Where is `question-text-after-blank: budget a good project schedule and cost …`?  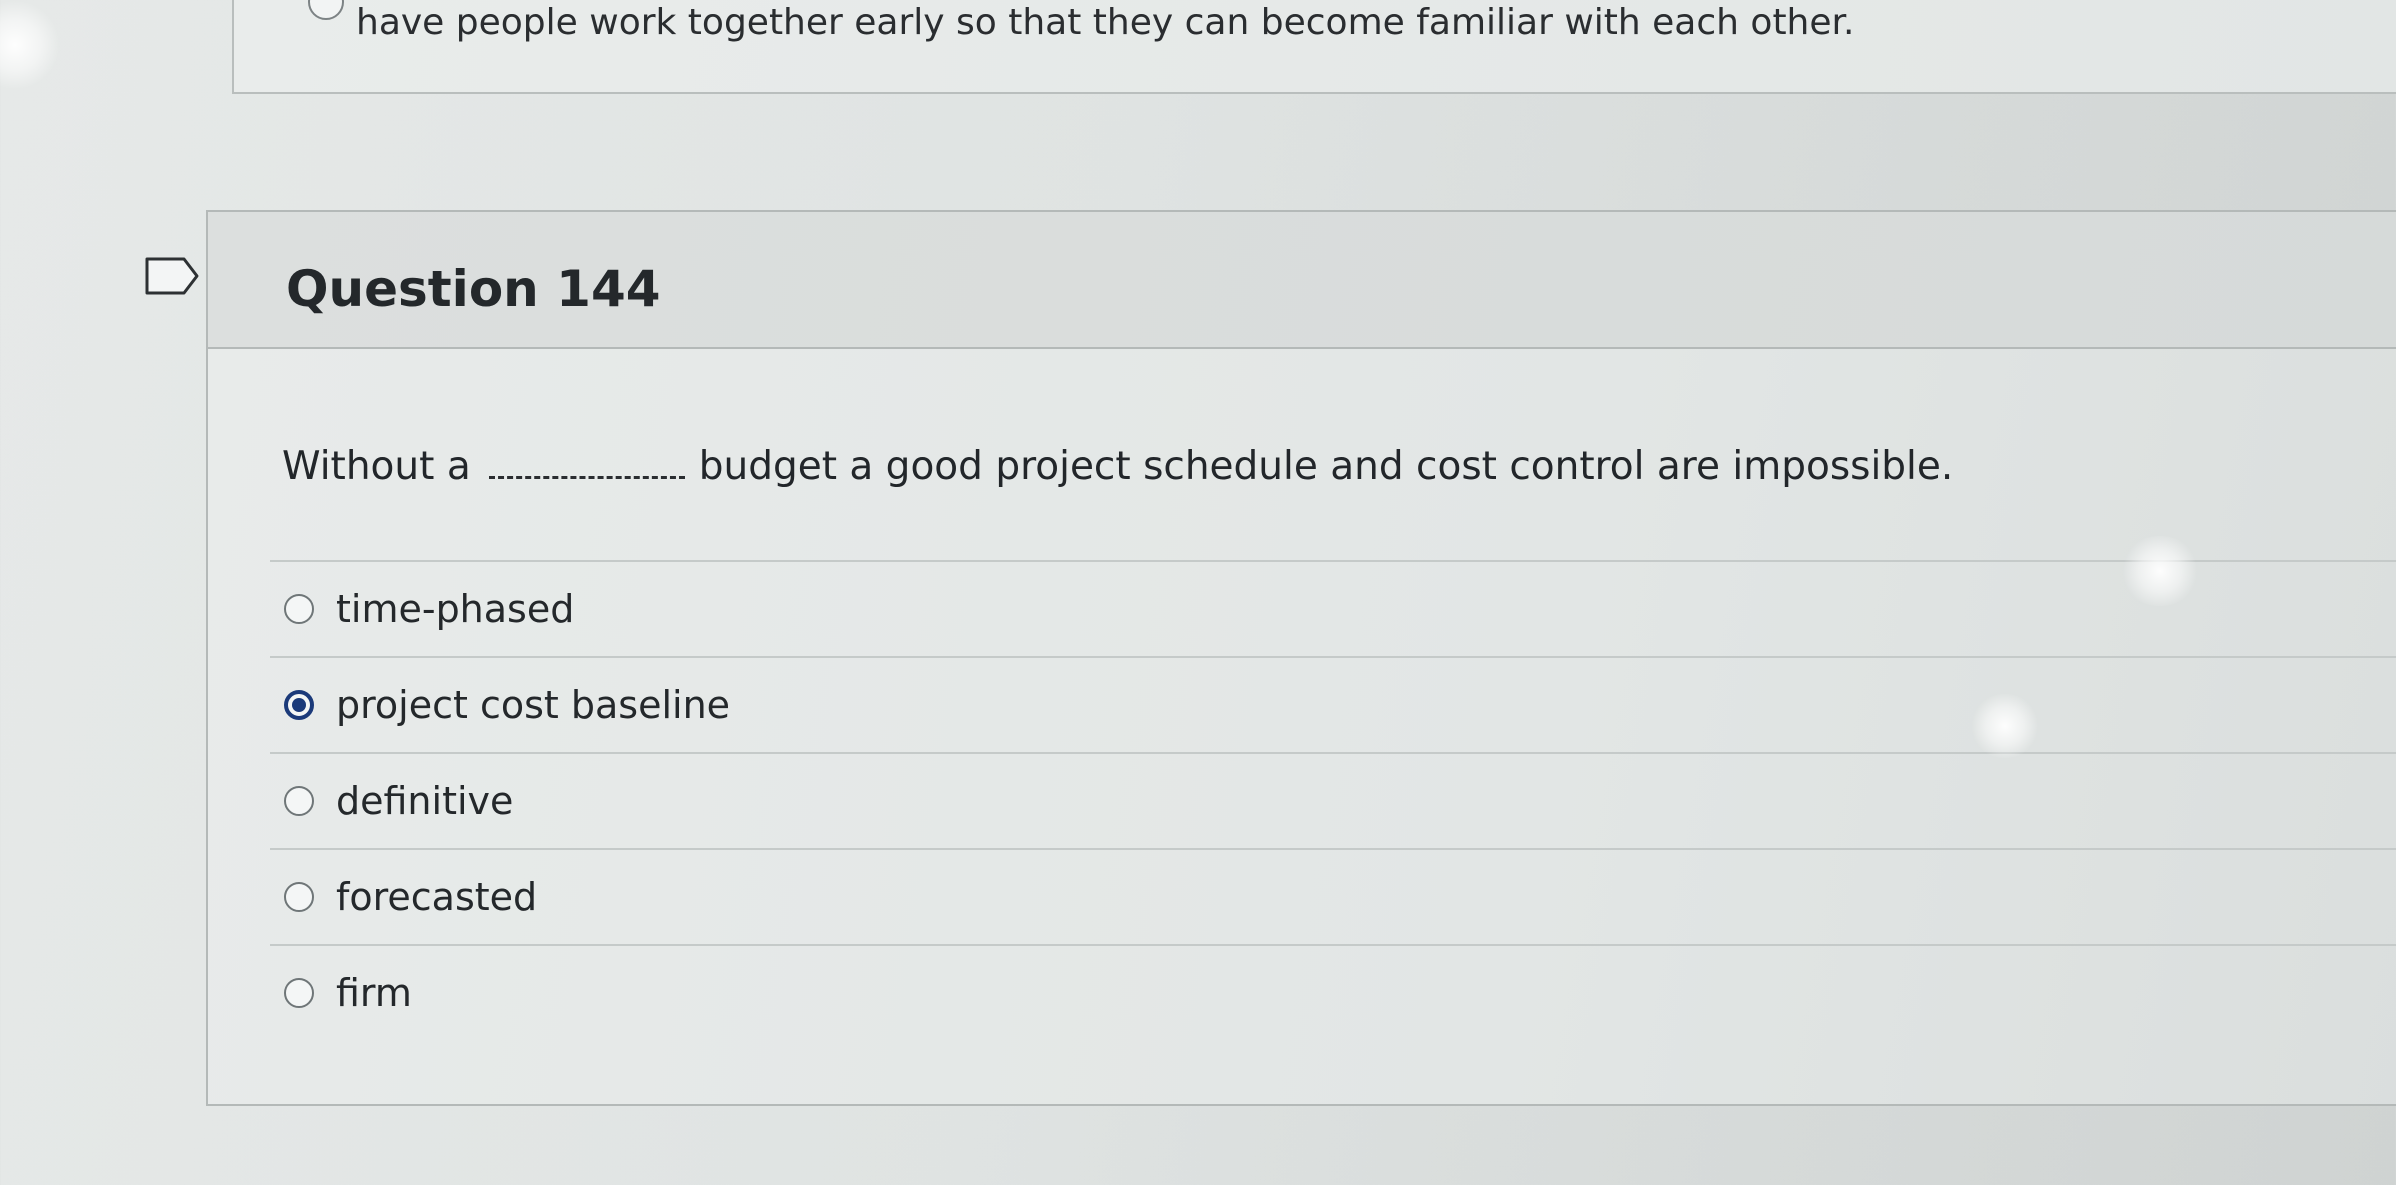
question-text-after-blank: budget a good project schedule and cost … is located at coordinates (1326, 466).